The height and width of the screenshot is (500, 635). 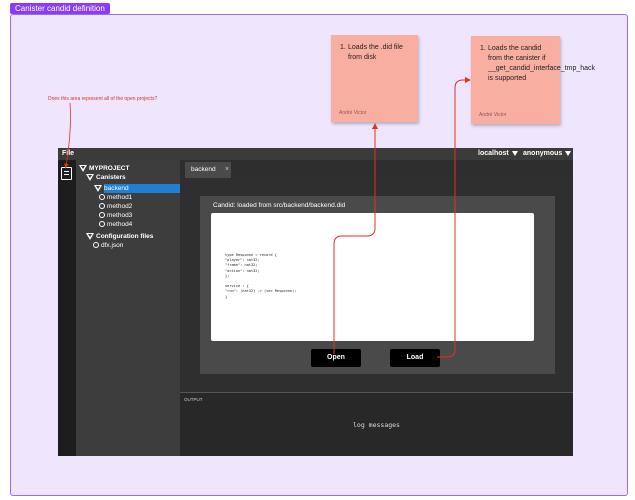 What do you see at coordinates (193, 399) in the screenshot?
I see `output-label: OUTPUT` at bounding box center [193, 399].